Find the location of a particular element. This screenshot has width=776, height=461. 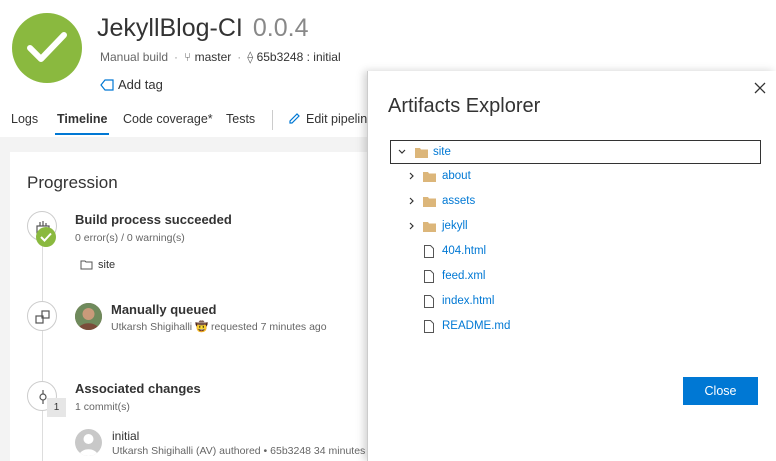

tree-item-label: 404.html is located at coordinates (464, 251).